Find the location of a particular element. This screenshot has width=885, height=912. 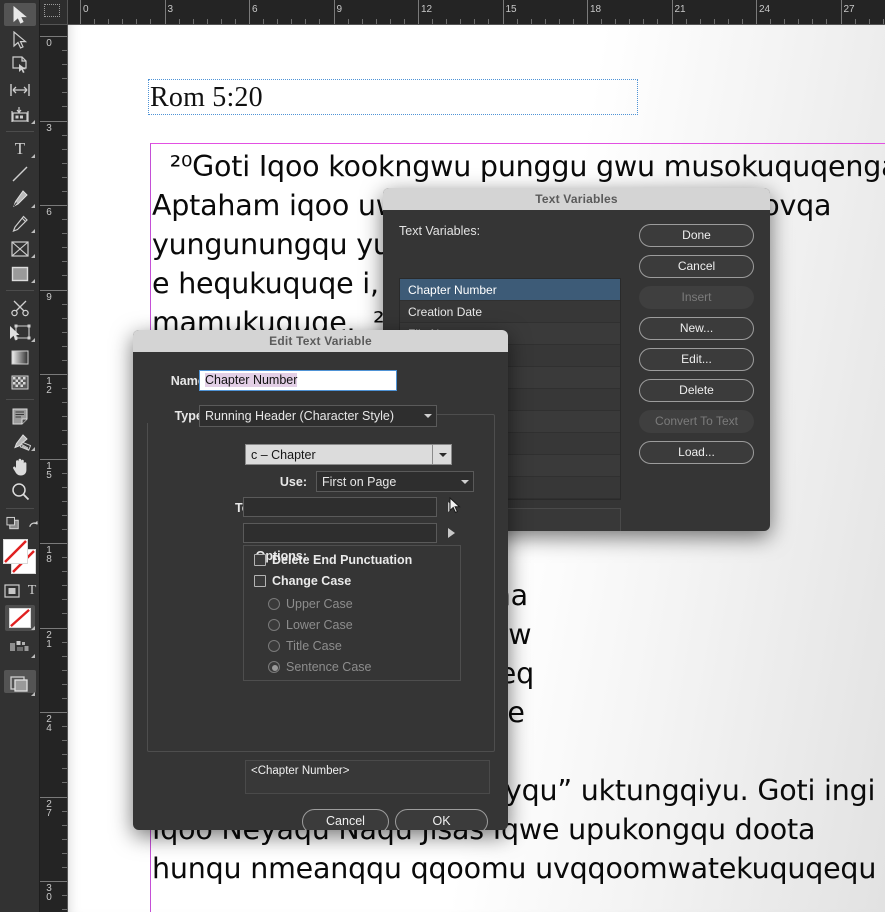

view-mode-button is located at coordinates (20, 684).